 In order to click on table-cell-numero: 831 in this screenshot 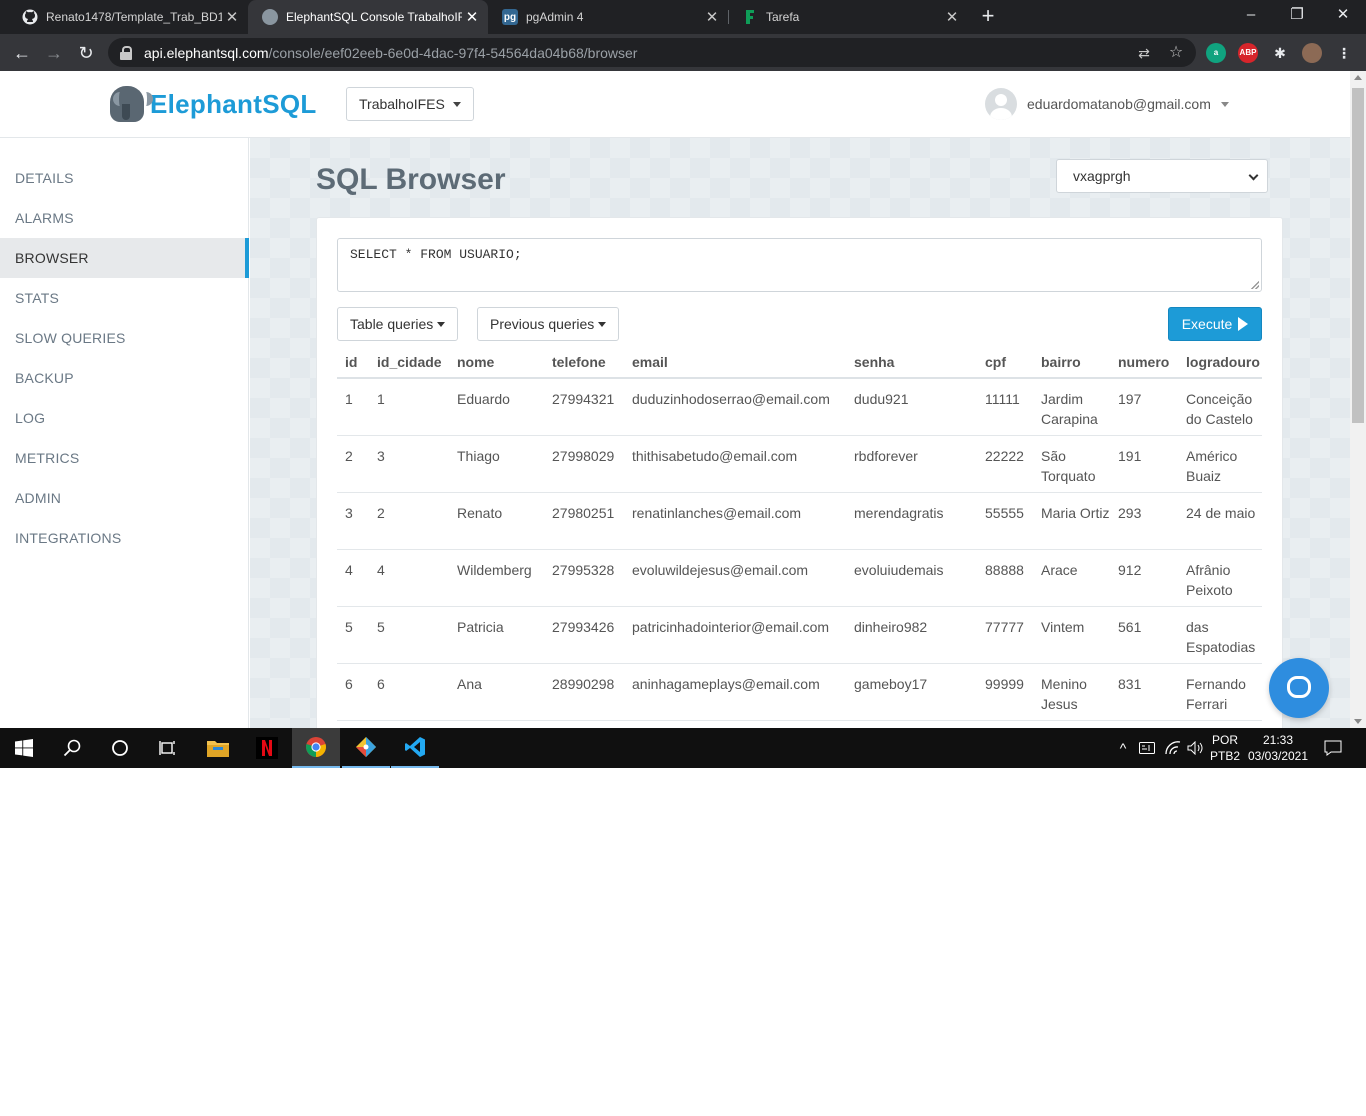, I will do `click(1144, 692)`.